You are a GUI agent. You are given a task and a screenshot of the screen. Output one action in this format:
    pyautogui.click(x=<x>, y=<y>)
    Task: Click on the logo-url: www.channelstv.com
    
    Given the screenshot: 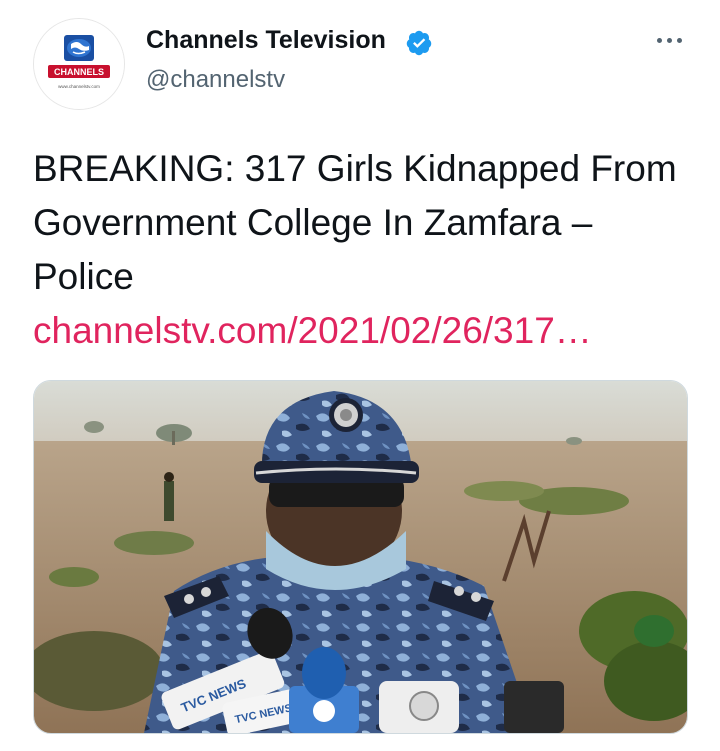 What is the action you would take?
    pyautogui.click(x=79, y=86)
    